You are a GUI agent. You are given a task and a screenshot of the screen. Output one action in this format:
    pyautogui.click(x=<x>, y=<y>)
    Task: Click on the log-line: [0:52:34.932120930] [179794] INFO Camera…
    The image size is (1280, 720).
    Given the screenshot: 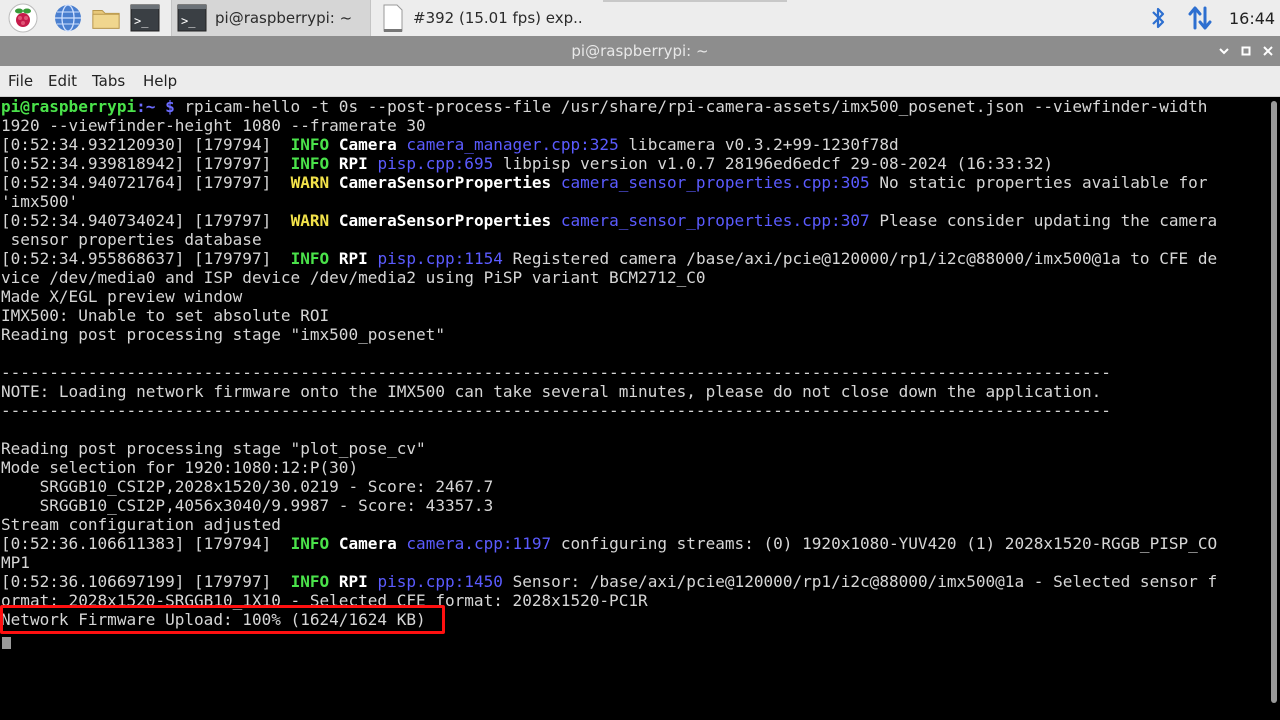 What is the action you would take?
    pyautogui.click(x=450, y=144)
    